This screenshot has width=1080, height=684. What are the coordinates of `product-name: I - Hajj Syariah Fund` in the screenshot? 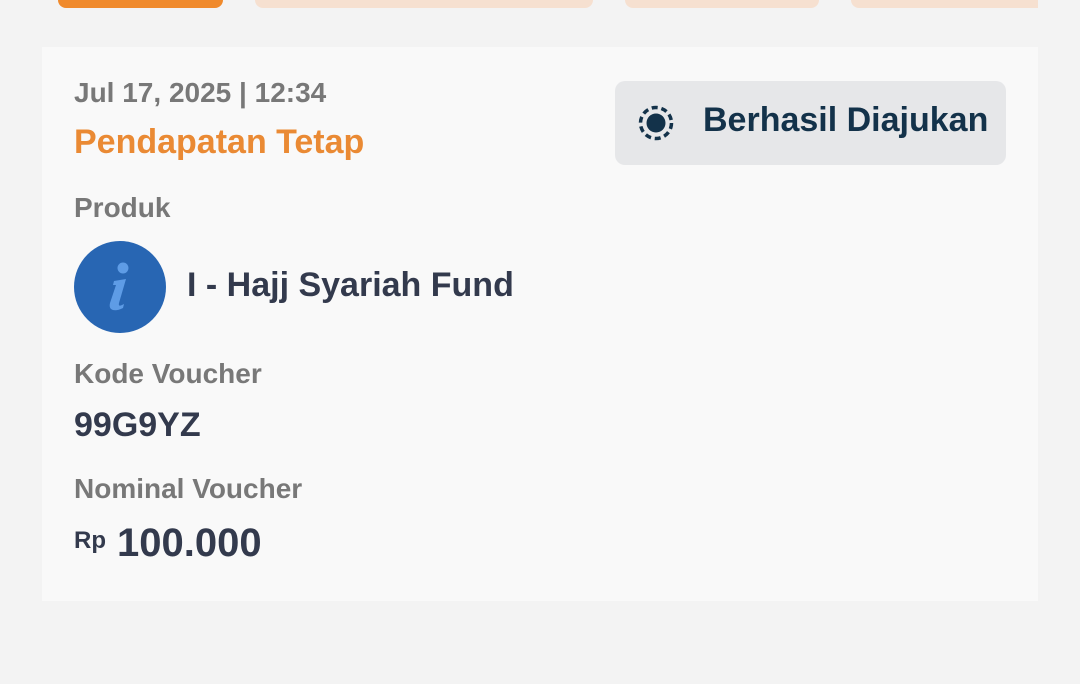 It's located at (350, 285).